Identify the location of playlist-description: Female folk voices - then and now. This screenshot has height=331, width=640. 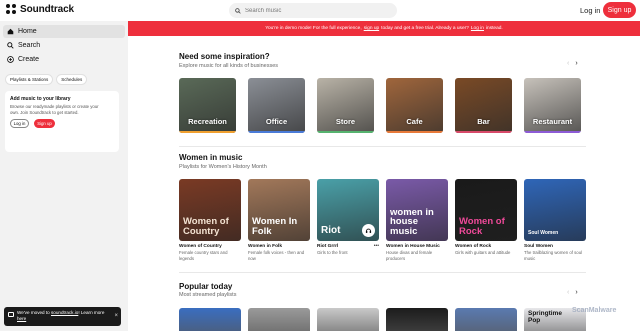
(276, 255).